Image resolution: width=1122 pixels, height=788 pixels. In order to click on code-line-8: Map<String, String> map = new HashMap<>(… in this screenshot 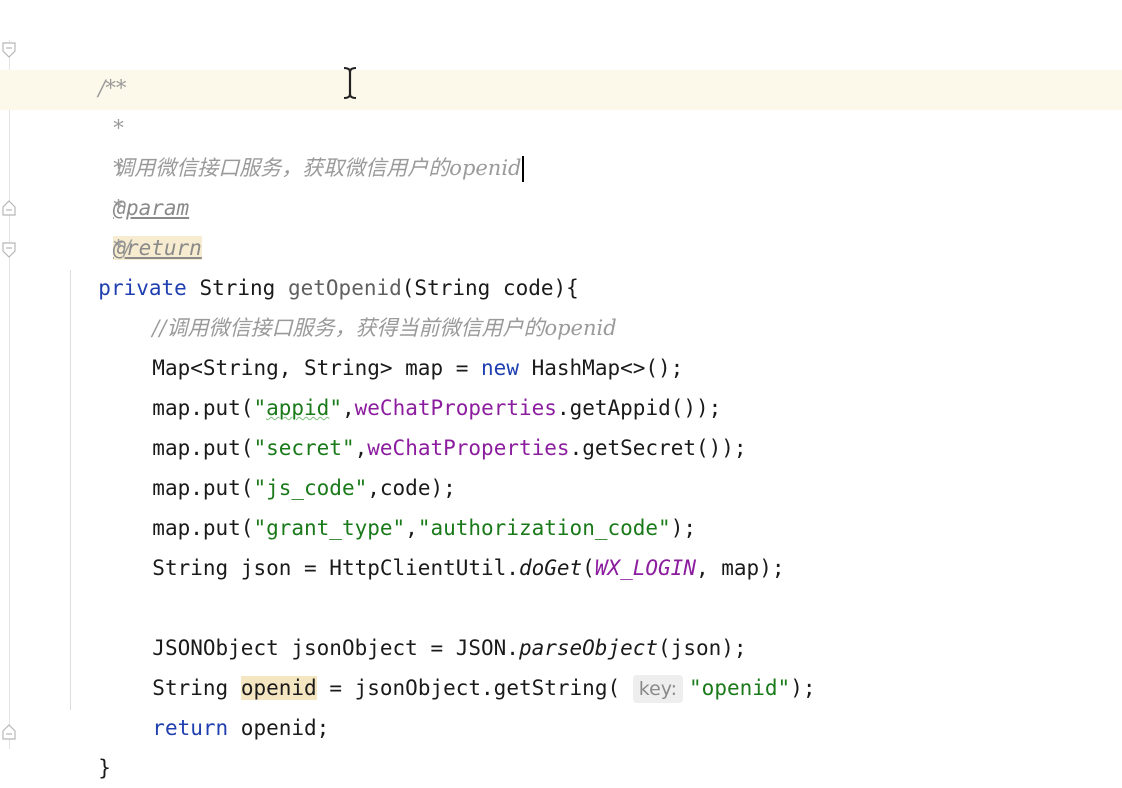, I will do `click(405, 344)`.